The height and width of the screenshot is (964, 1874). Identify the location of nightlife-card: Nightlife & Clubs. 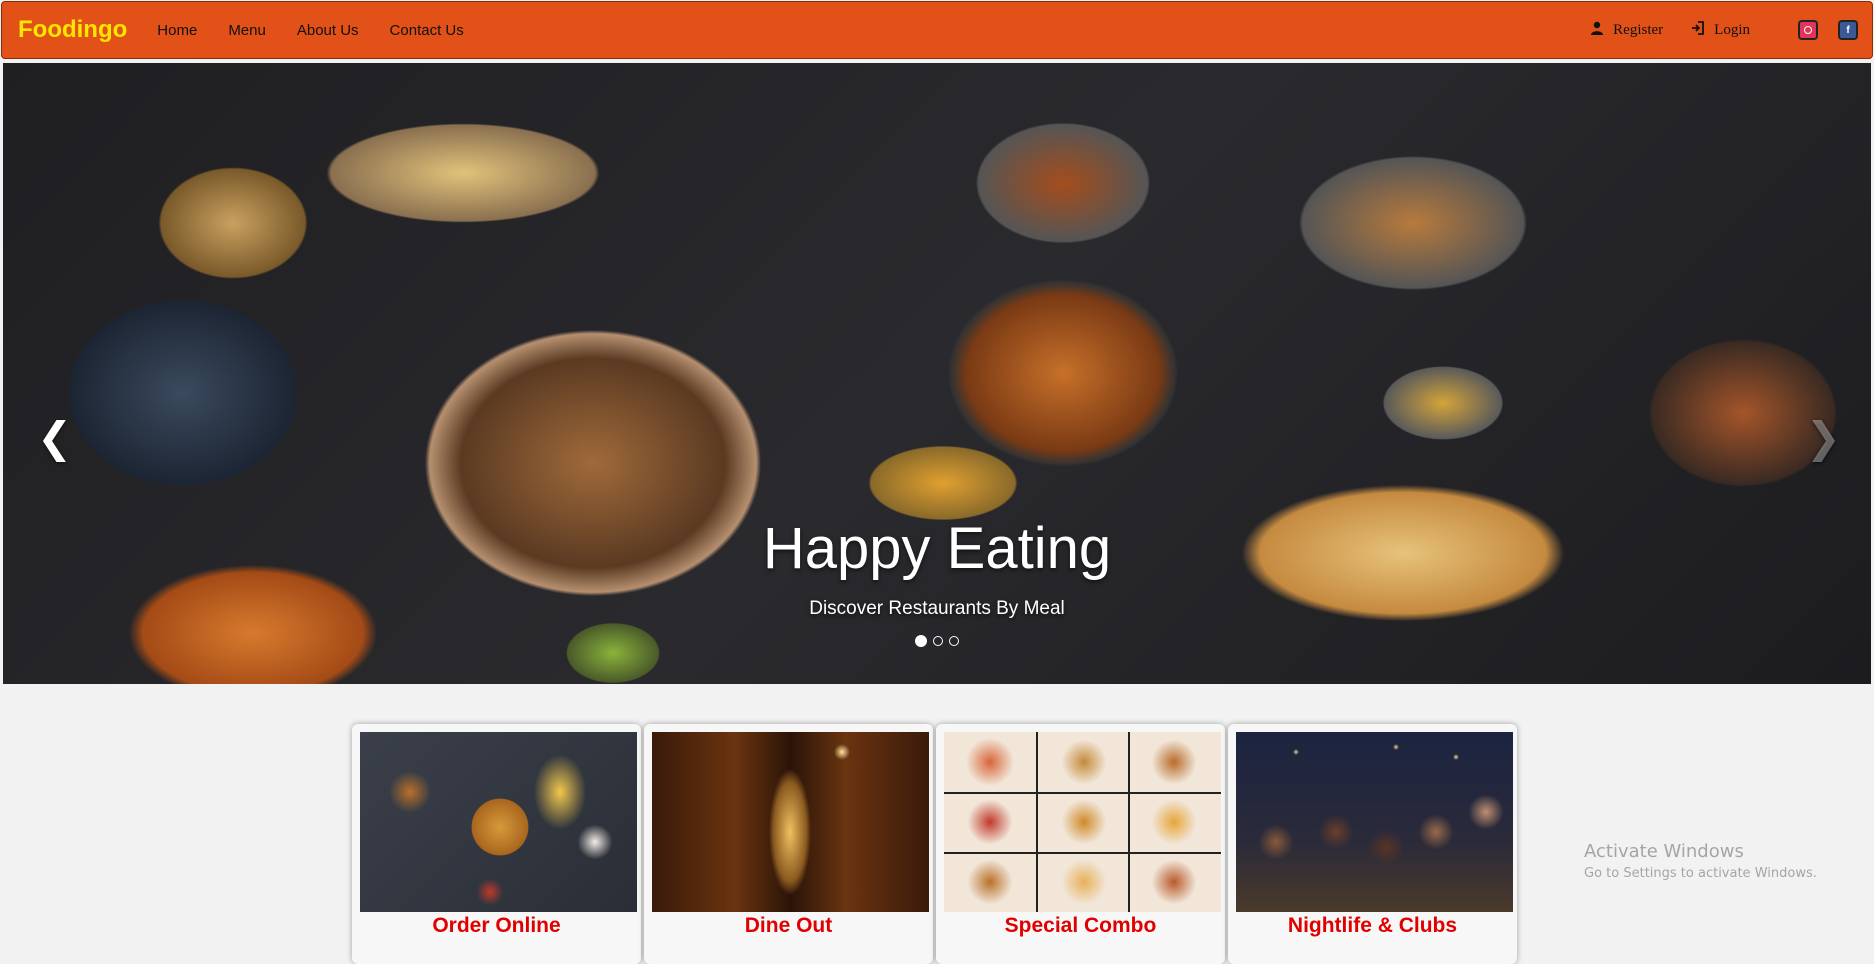
(1372, 844).